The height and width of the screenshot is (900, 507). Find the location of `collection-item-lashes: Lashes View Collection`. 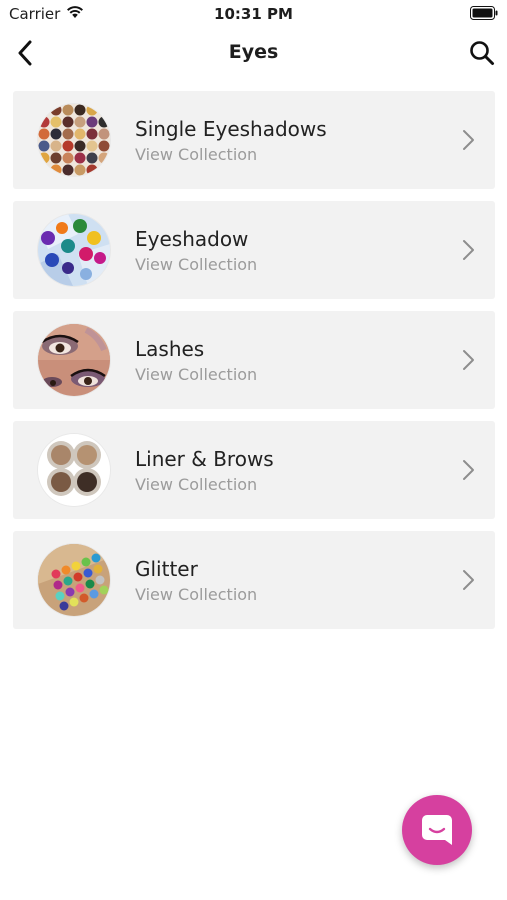

collection-item-lashes: Lashes View Collection is located at coordinates (254, 360).